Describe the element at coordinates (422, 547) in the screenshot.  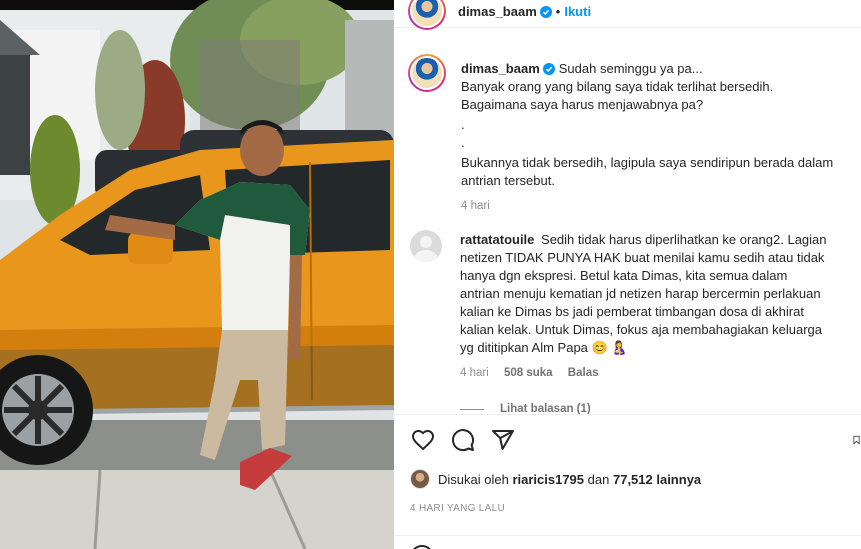
I see `emoji-icon` at that location.